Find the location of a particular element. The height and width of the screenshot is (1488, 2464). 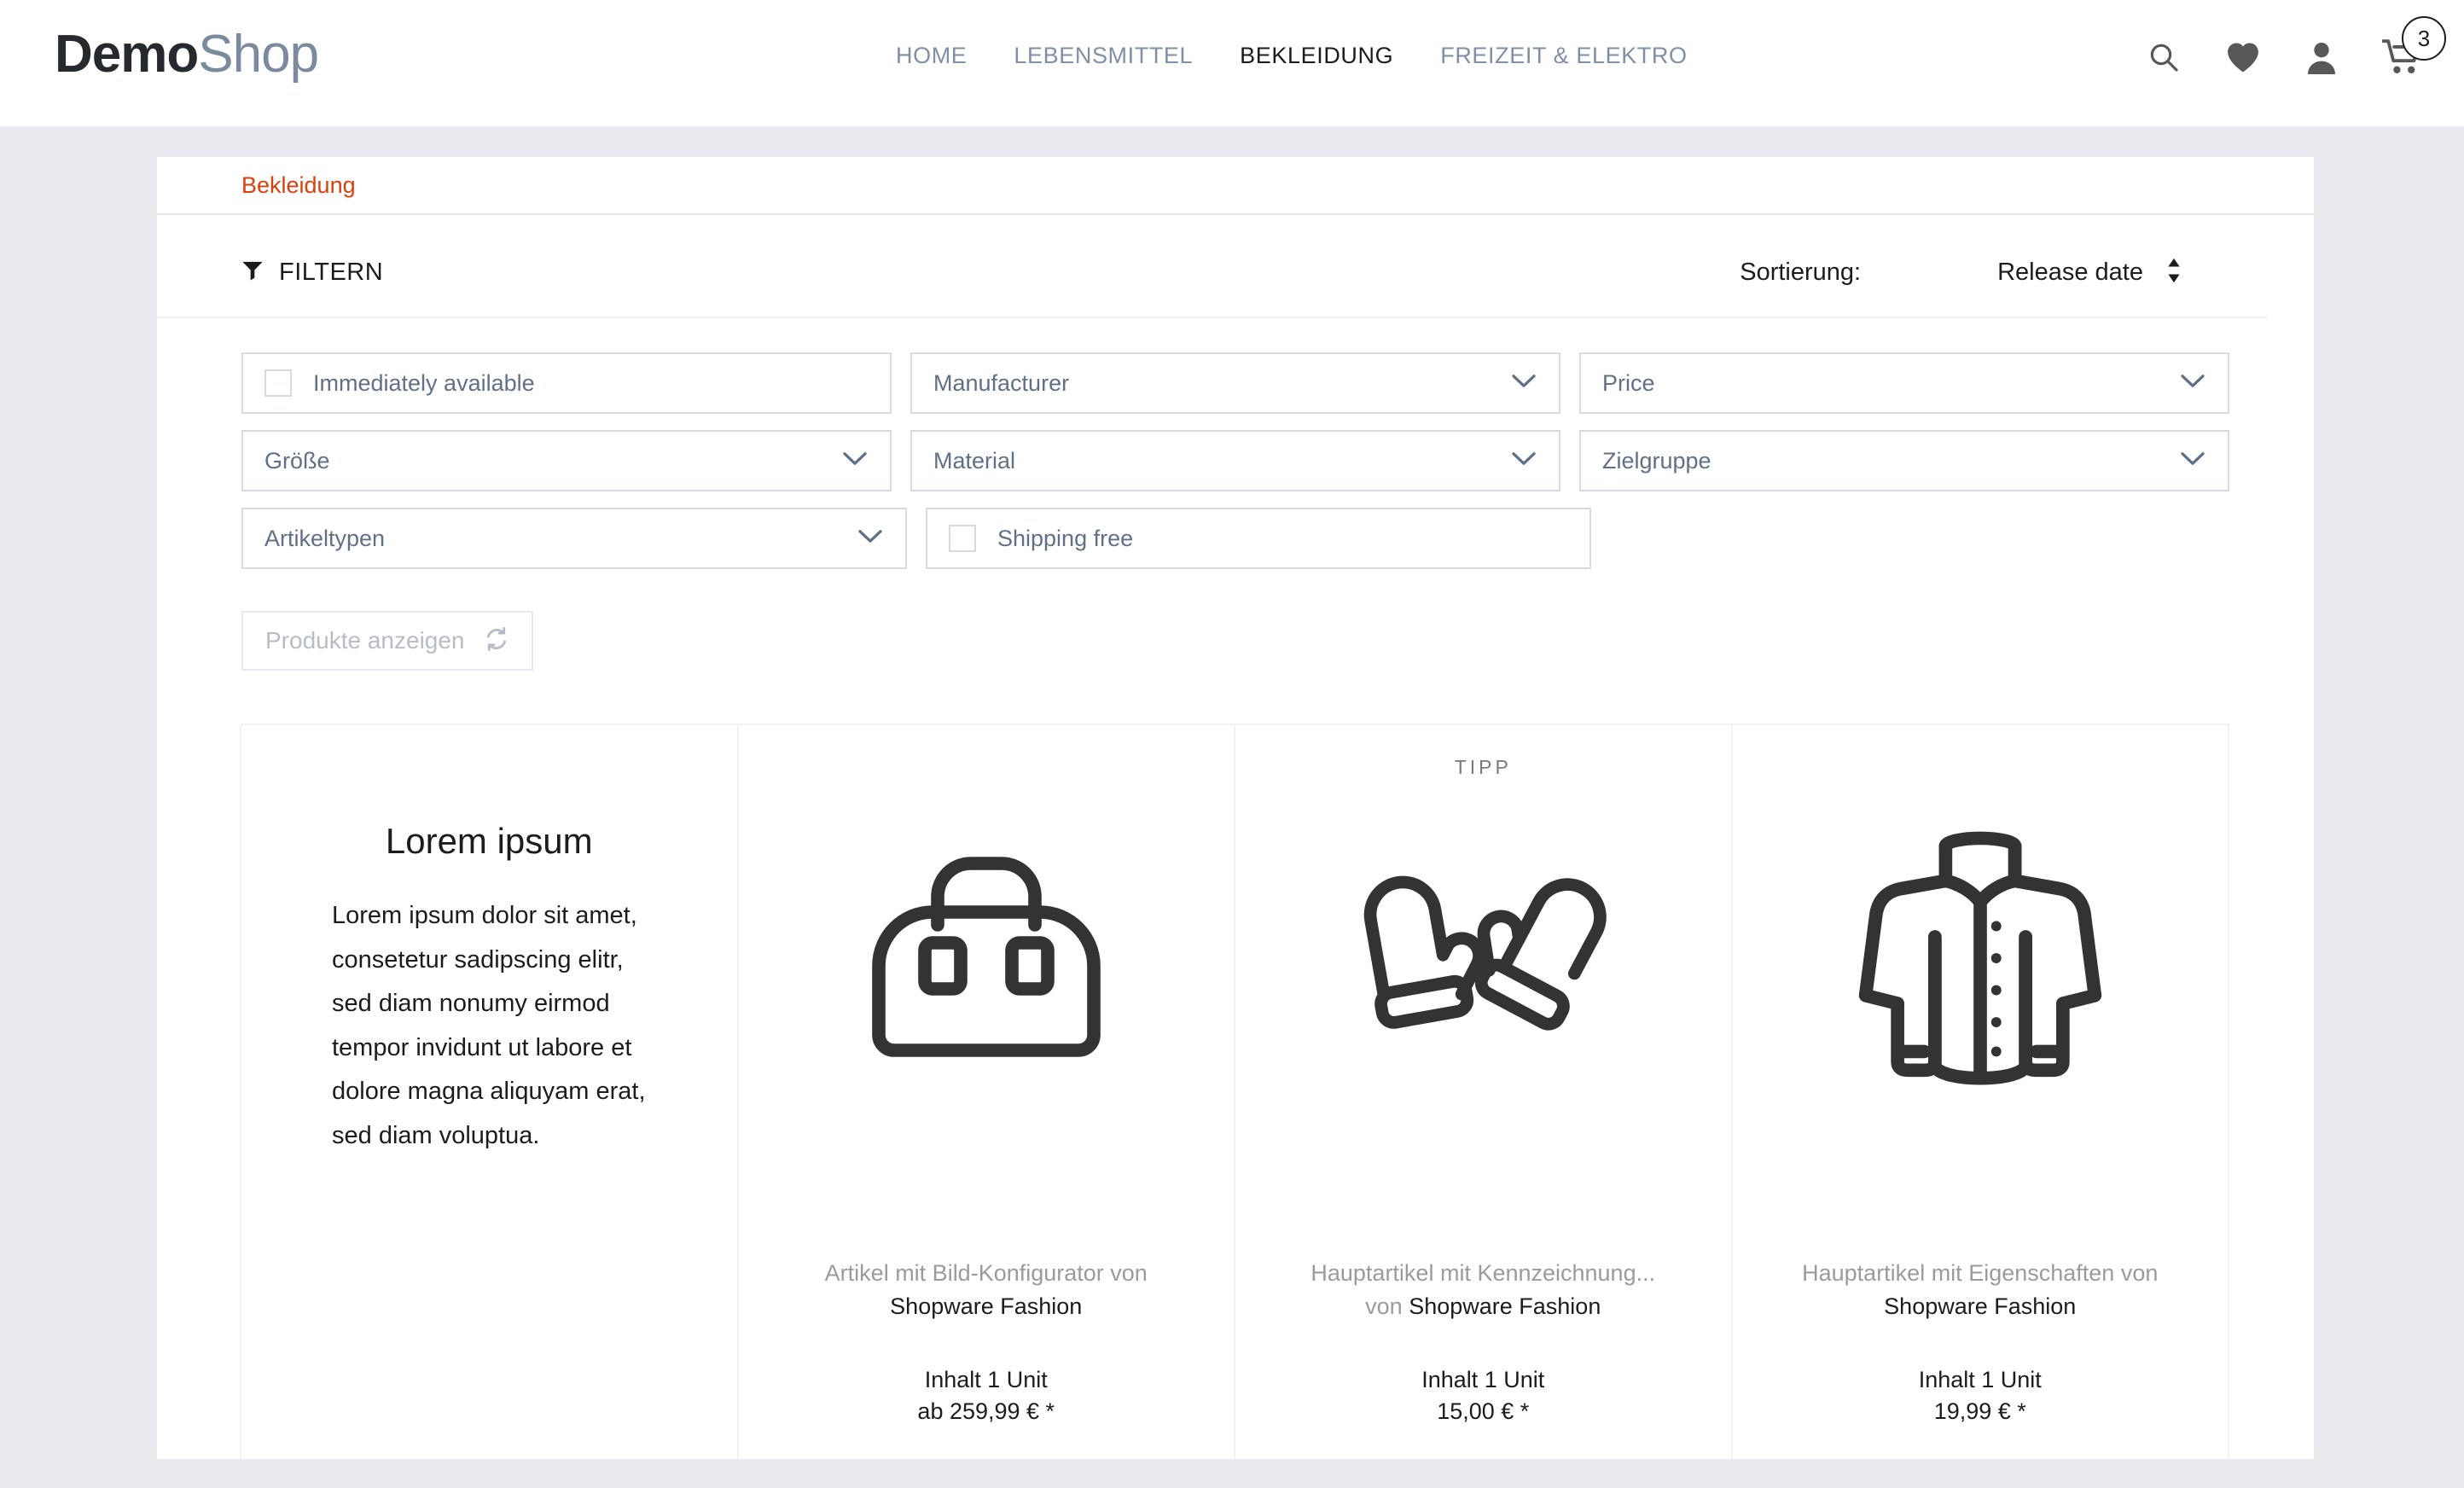

product-manufacturer-prefix: von is located at coordinates (1387, 1306).